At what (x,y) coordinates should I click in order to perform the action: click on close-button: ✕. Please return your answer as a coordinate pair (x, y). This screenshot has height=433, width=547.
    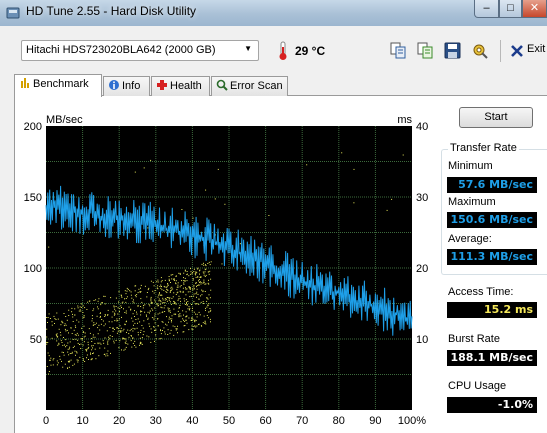
    Looking at the image, I should click on (534, 9).